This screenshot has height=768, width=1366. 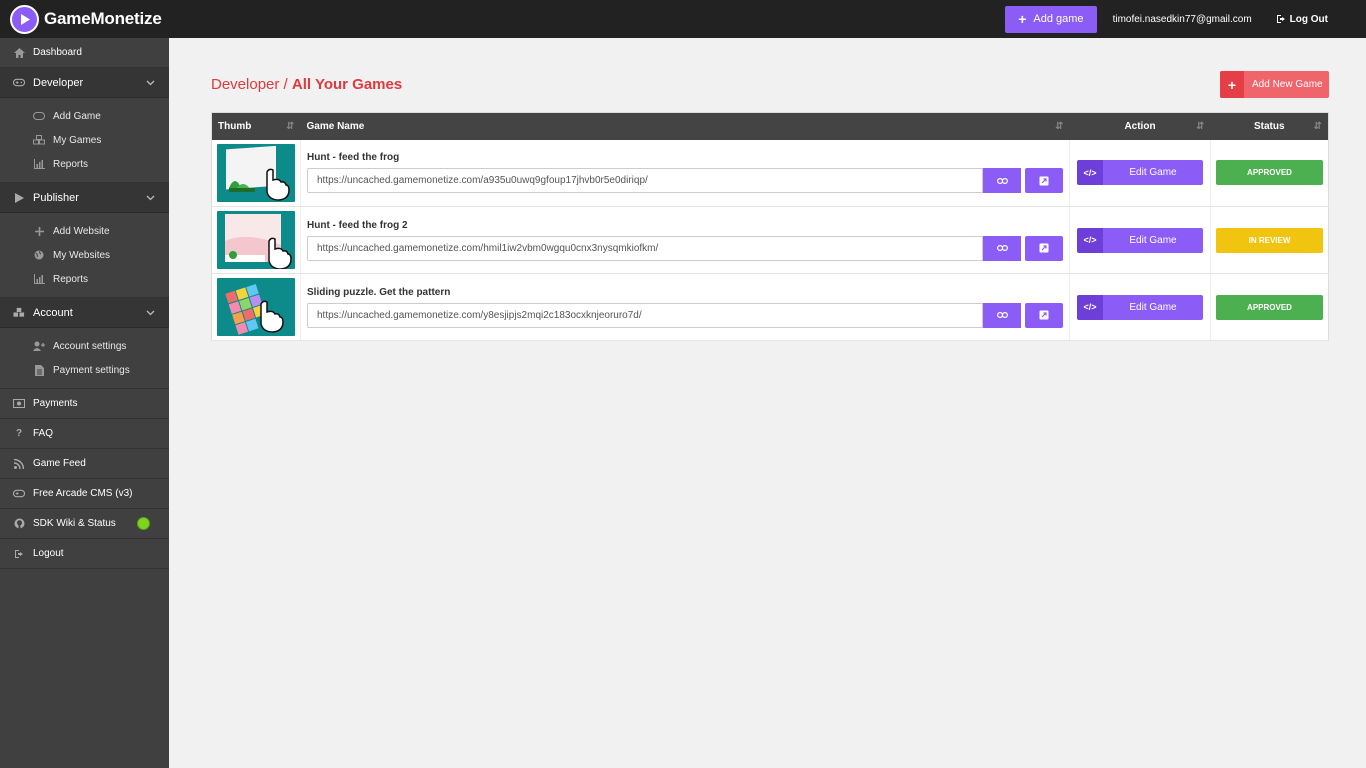 I want to click on play-icon, so click(x=19, y=198).